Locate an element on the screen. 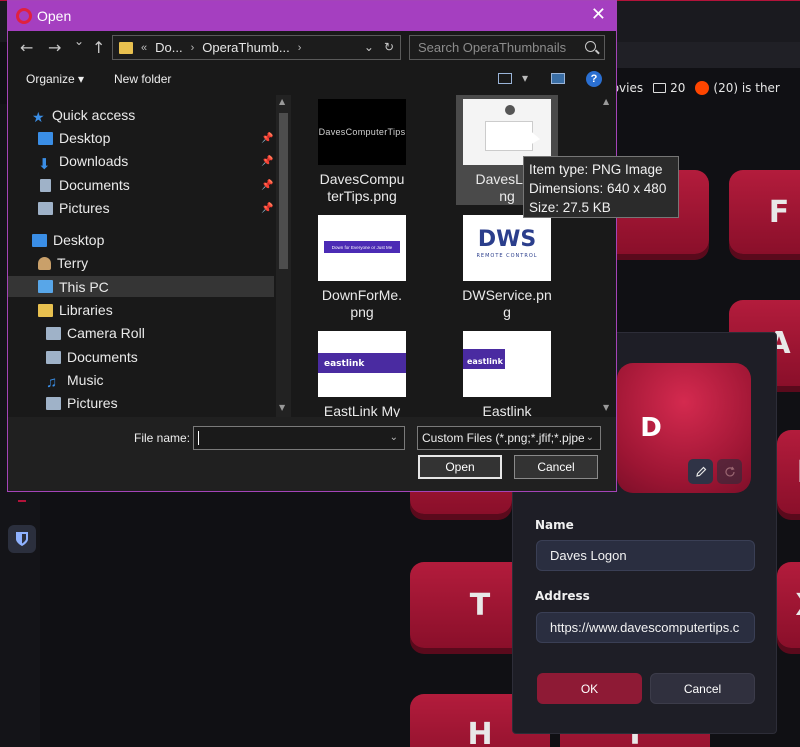 The image size is (800, 747). nav-library-documents: Documents is located at coordinates (92, 357).